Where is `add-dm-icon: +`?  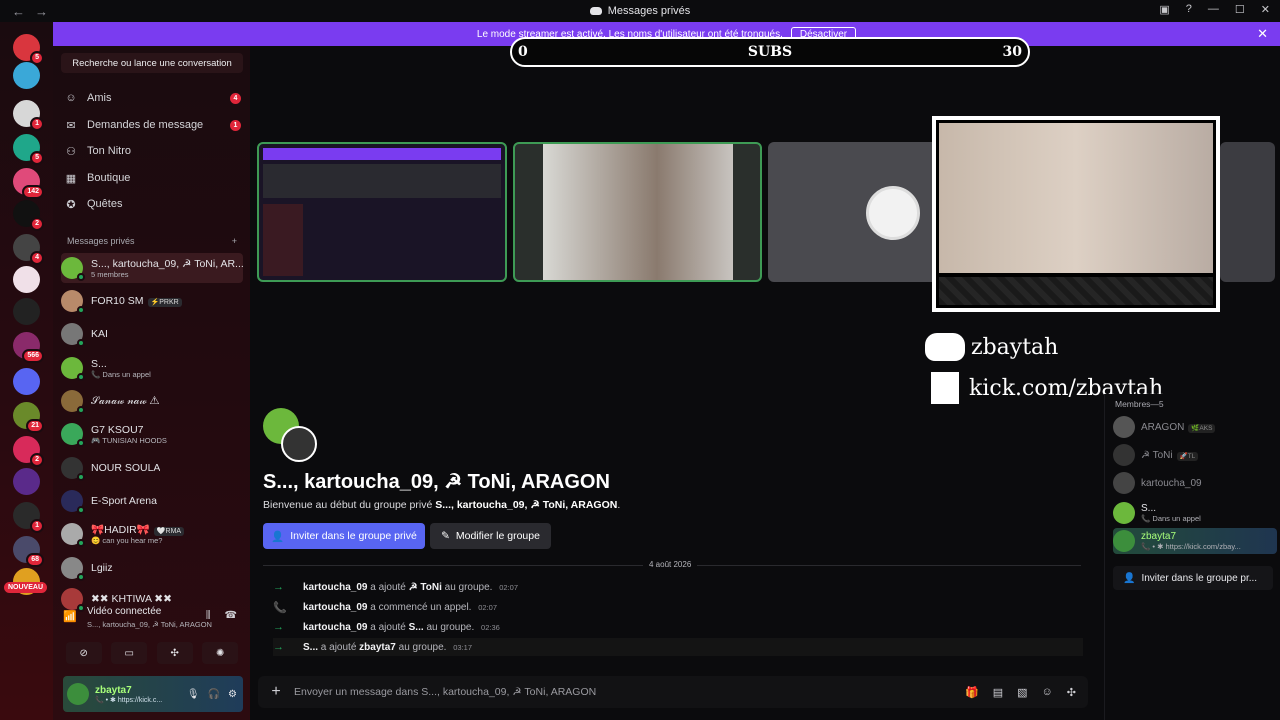 add-dm-icon: + is located at coordinates (234, 241).